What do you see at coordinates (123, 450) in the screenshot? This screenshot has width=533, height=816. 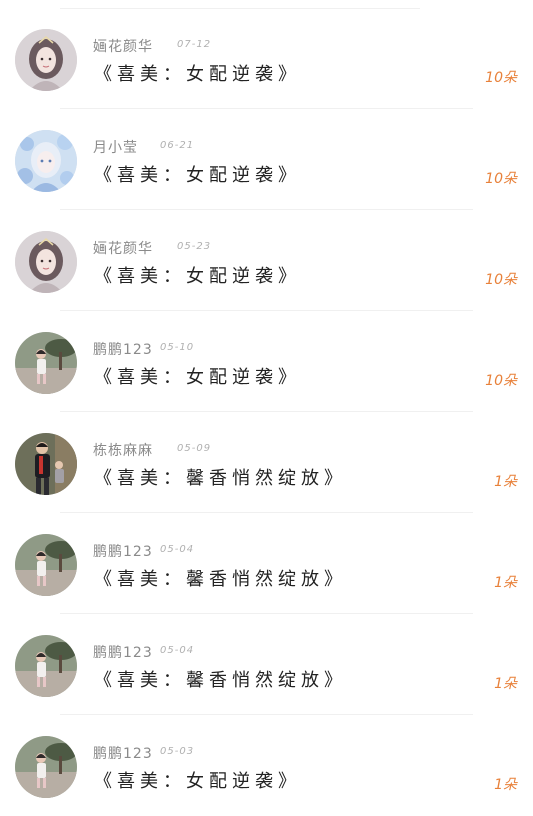 I see `user-name: 栋栋麻麻` at bounding box center [123, 450].